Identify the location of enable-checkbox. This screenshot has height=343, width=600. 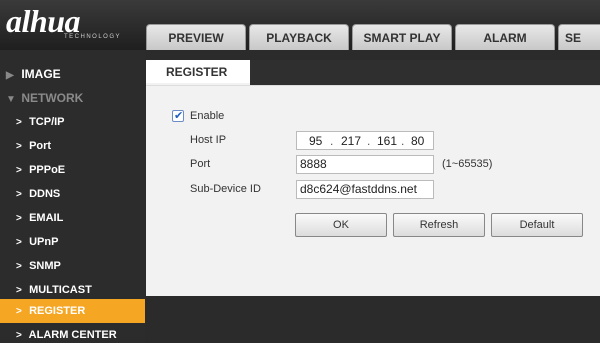
(178, 115).